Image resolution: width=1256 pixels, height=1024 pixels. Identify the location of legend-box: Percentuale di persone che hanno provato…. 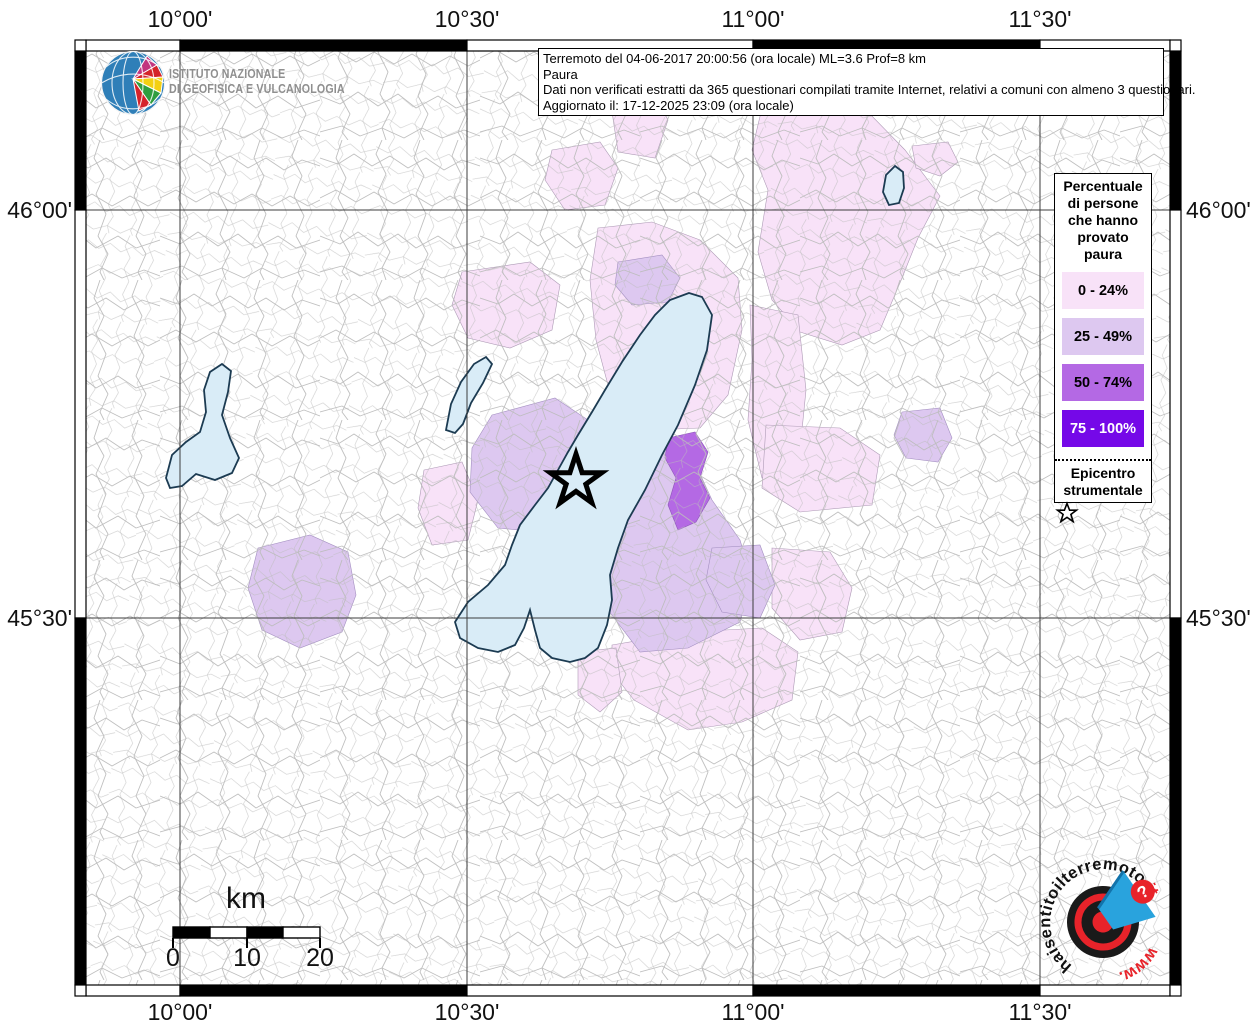
(1103, 348).